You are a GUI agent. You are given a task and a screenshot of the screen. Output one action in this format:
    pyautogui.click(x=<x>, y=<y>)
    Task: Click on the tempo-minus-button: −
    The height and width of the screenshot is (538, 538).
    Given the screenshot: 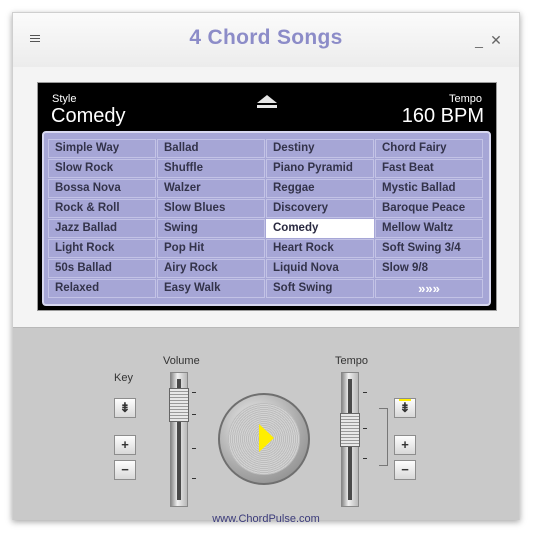 What is the action you would take?
    pyautogui.click(x=405, y=470)
    